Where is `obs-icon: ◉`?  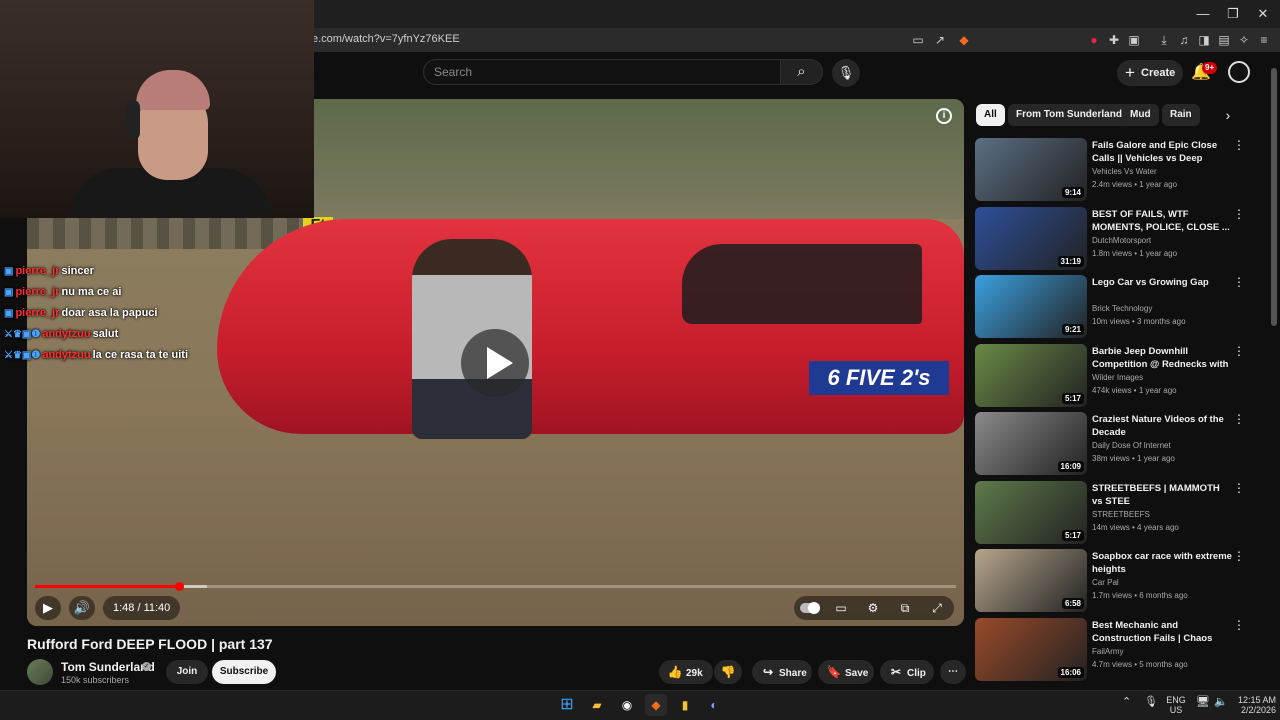 obs-icon: ◉ is located at coordinates (627, 705).